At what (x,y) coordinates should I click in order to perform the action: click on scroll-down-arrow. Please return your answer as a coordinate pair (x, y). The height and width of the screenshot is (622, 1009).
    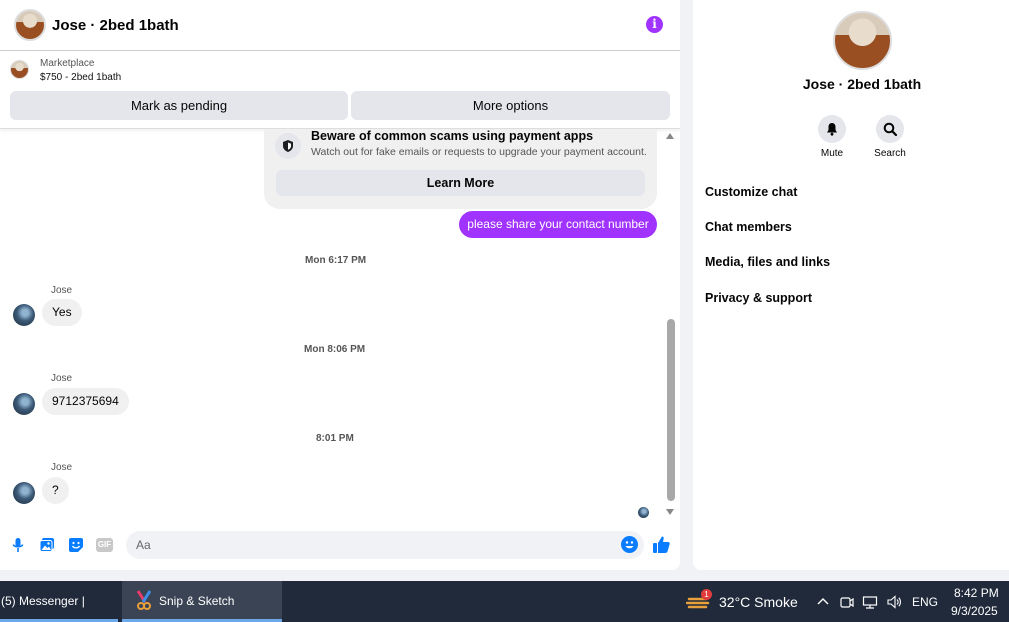
    Looking at the image, I should click on (670, 512).